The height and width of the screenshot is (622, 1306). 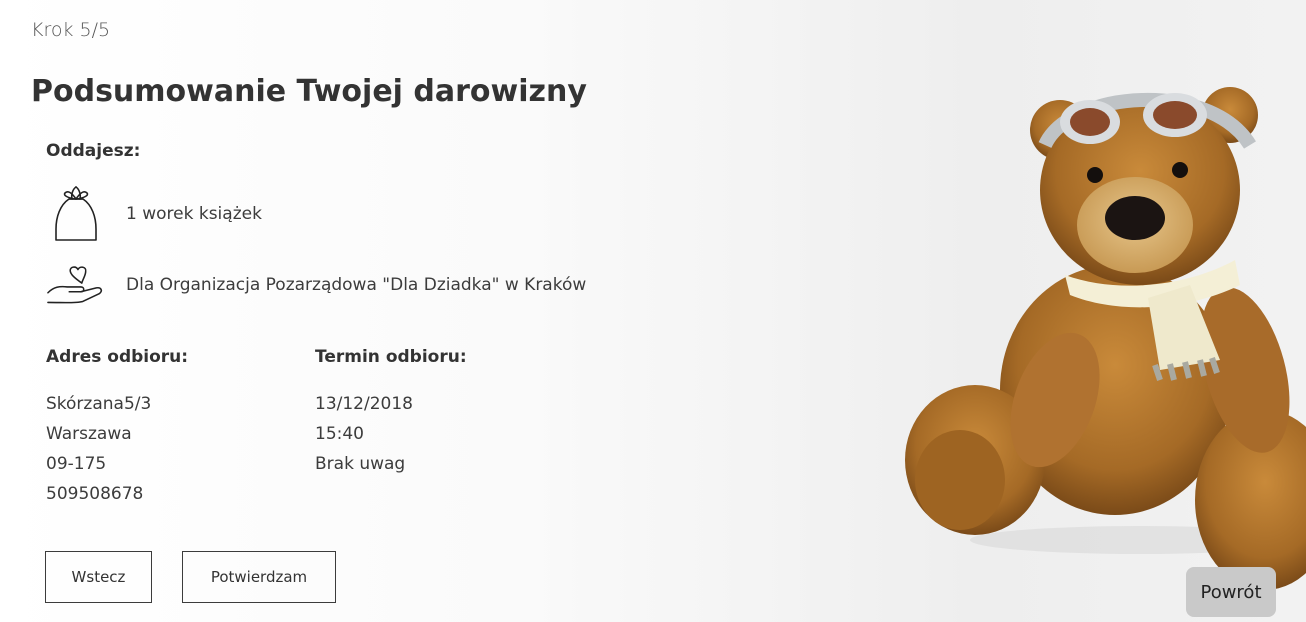 I want to click on confirm-button: Potwierdzam, so click(x=259, y=577).